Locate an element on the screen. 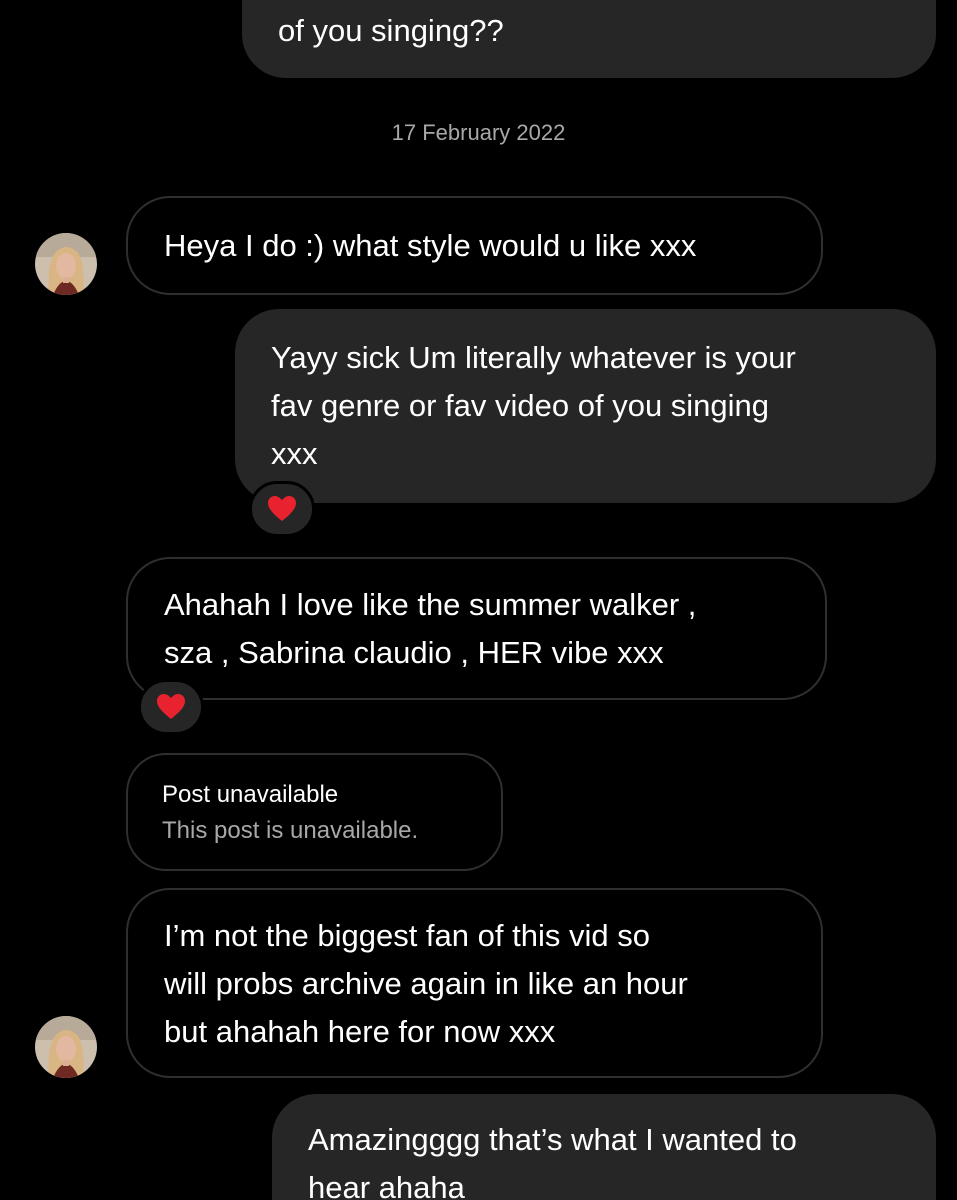 This screenshot has width=957, height=1200. post-unavailable-subtitle: This post is unavailable. is located at coordinates (290, 830).